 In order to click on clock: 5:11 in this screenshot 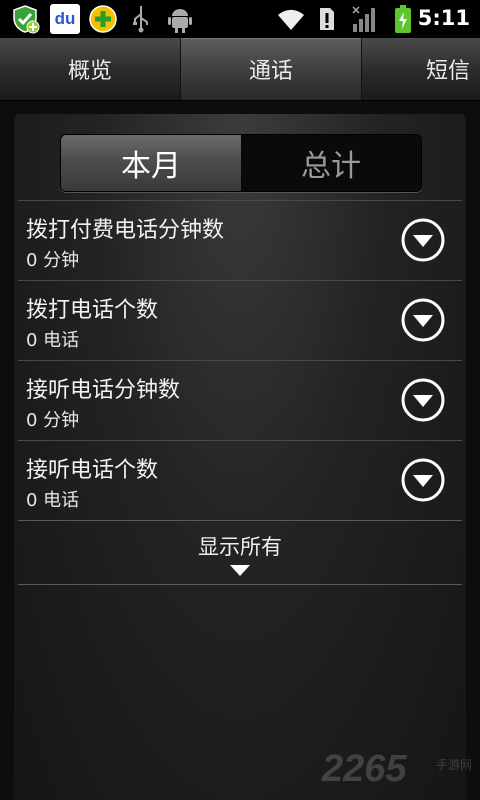, I will do `click(443, 18)`.